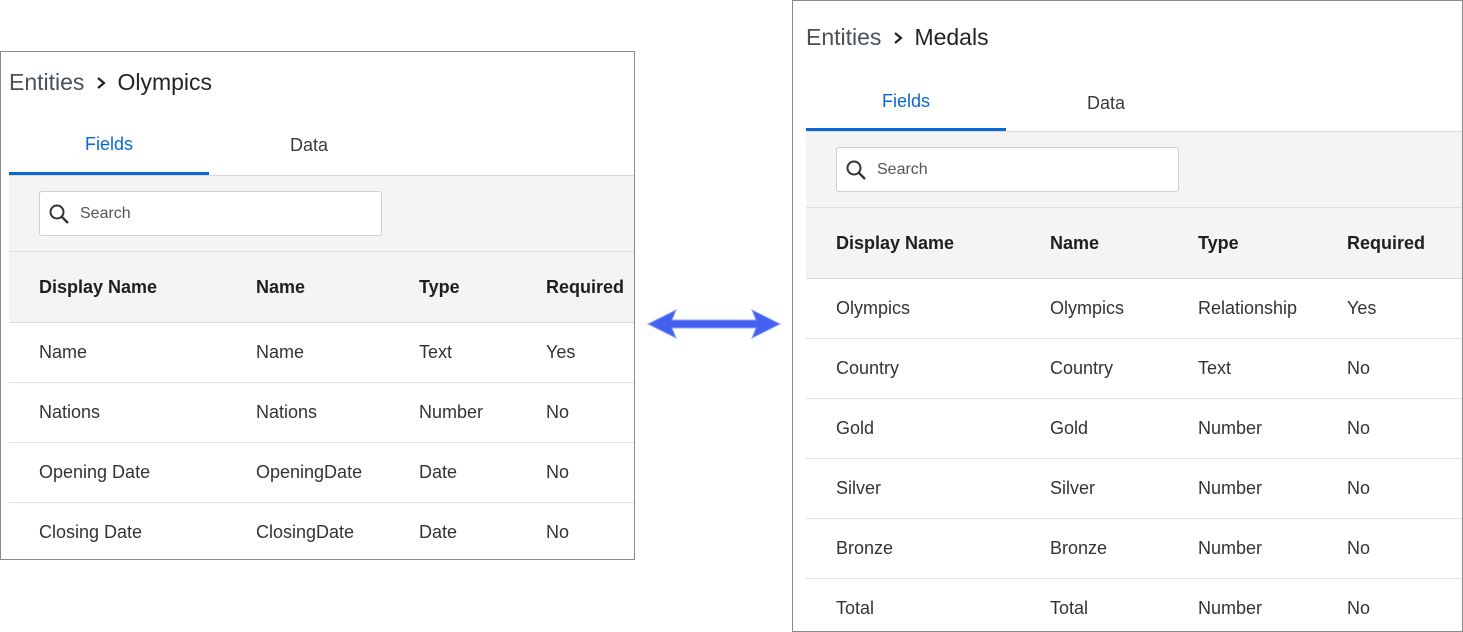 This screenshot has height=632, width=1463. I want to click on table-row: Country Country Text No, so click(1134, 368).